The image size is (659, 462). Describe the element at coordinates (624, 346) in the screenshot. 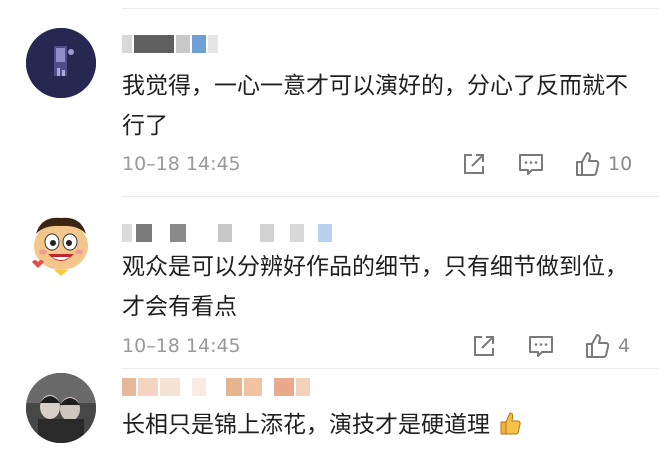

I see `like-count: 4` at that location.